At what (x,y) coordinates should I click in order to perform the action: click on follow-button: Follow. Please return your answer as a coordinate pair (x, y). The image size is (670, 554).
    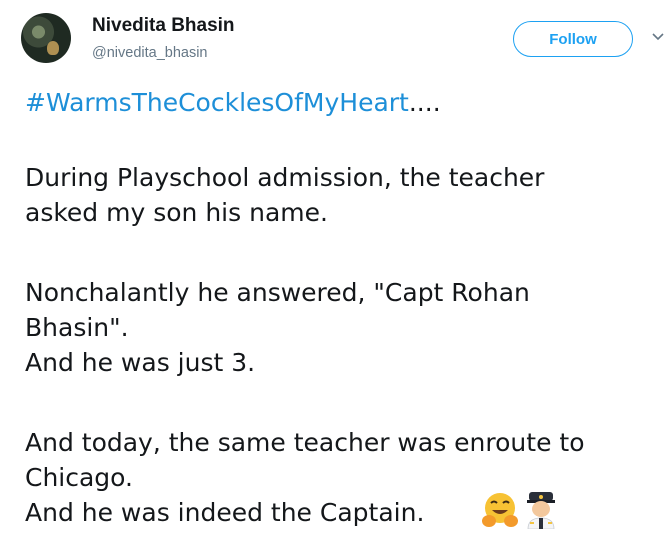
    Looking at the image, I should click on (573, 39).